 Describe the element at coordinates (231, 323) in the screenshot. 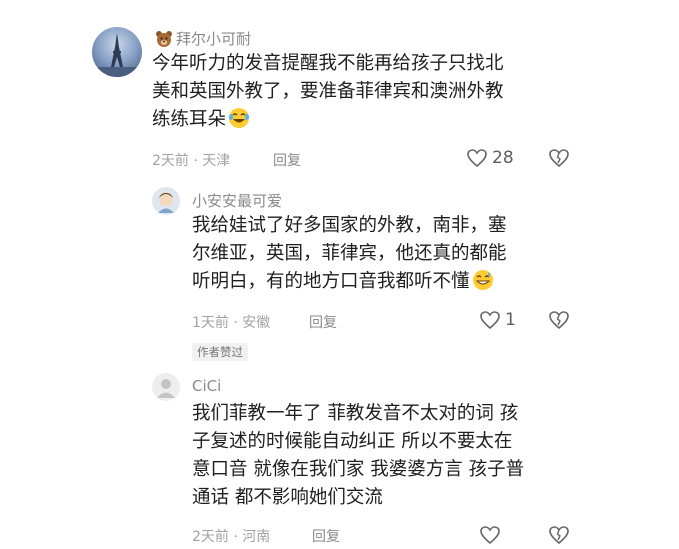

I see `comment-time-location: 1天前 · 安徽` at that location.